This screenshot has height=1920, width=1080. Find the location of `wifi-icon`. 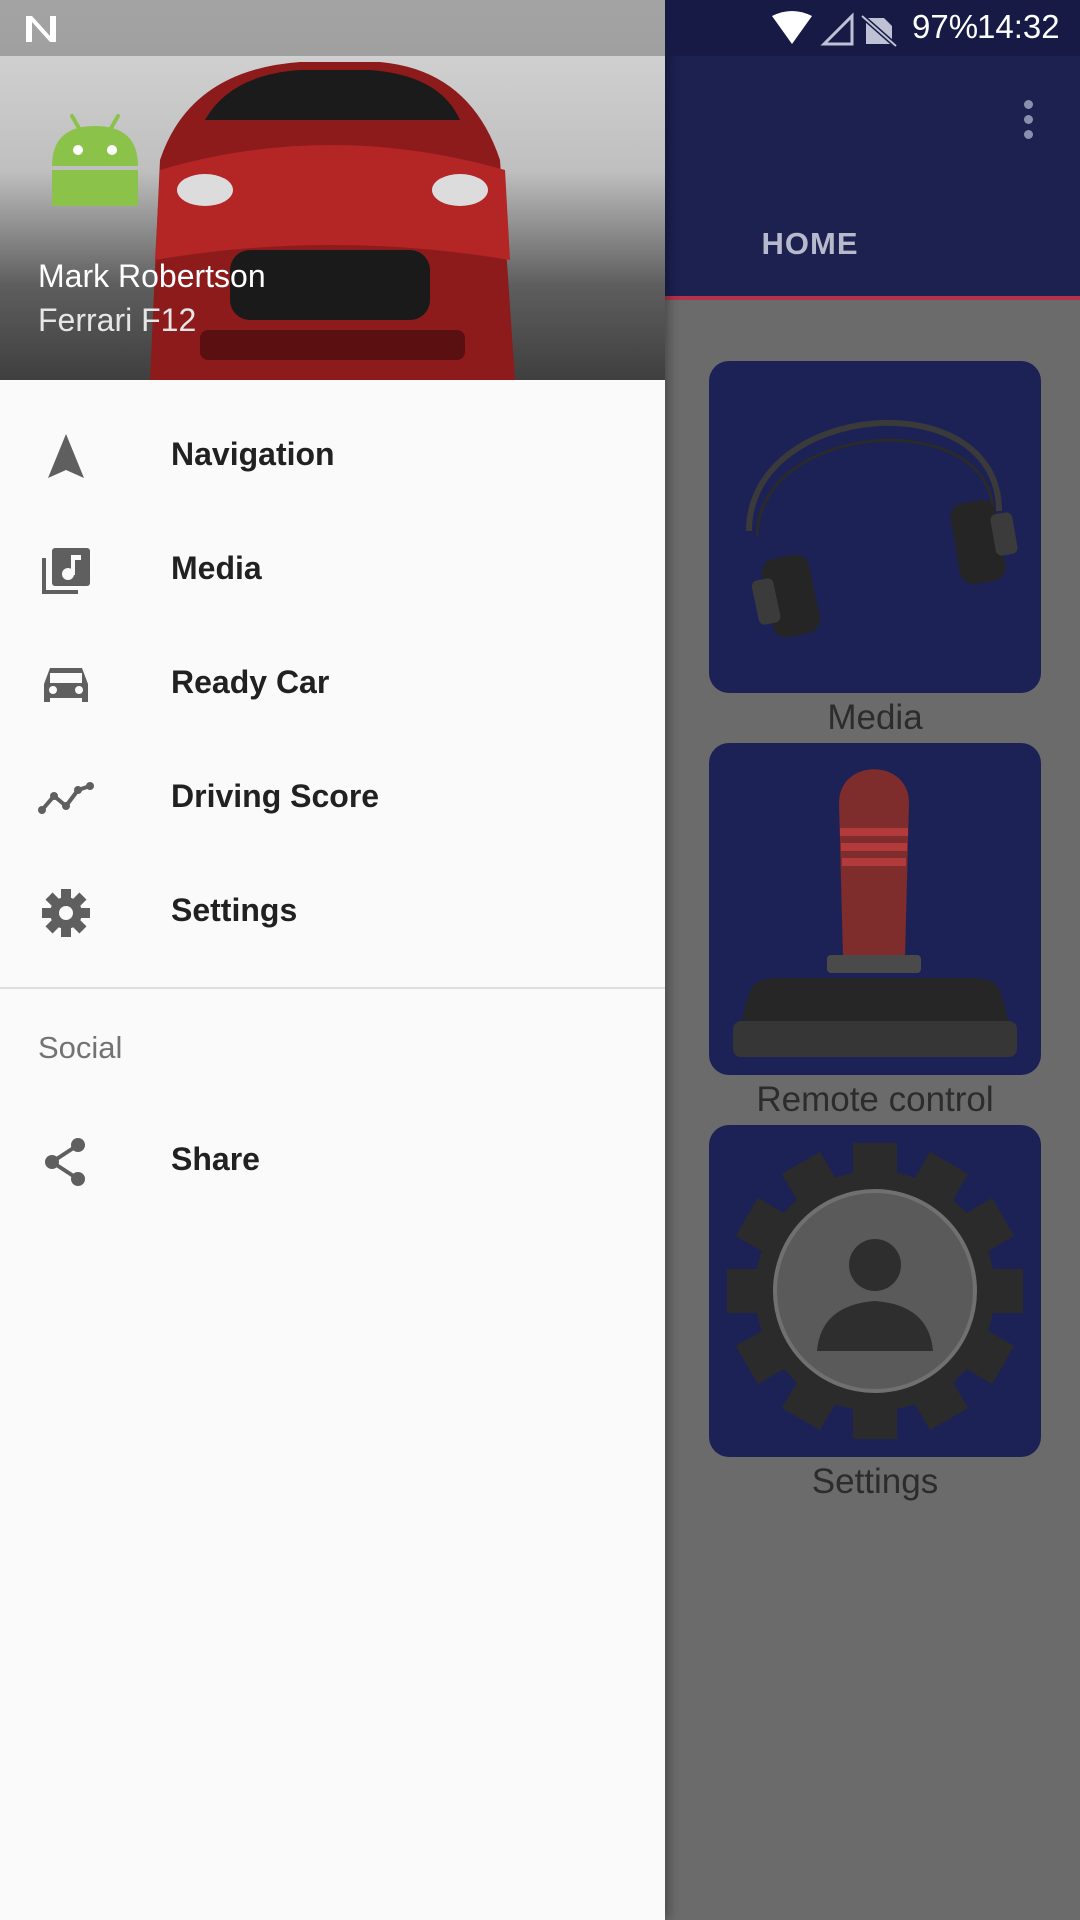

wifi-icon is located at coordinates (792, 27).